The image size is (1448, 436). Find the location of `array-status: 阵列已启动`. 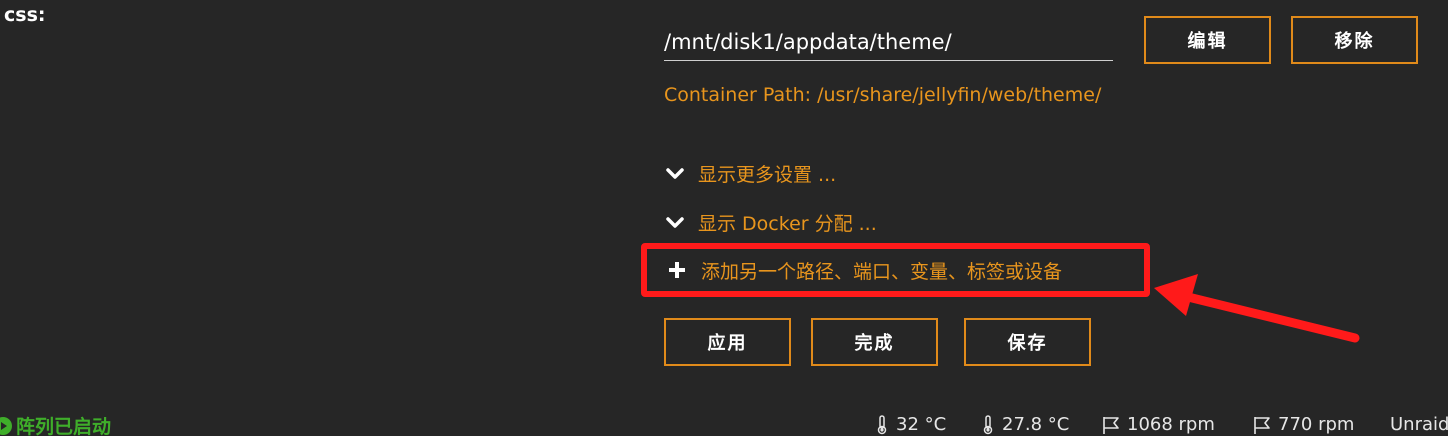

array-status: 阵列已启动 is located at coordinates (55, 424).